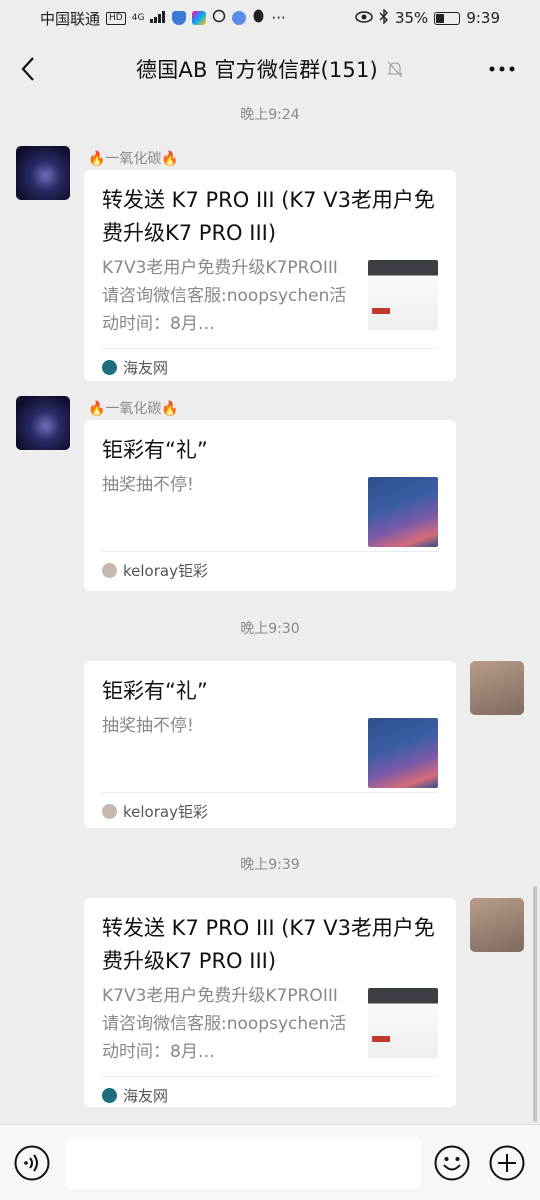 The width and height of the screenshot is (540, 1200). What do you see at coordinates (270, 865) in the screenshot?
I see `time-label: 晚上9:39` at bounding box center [270, 865].